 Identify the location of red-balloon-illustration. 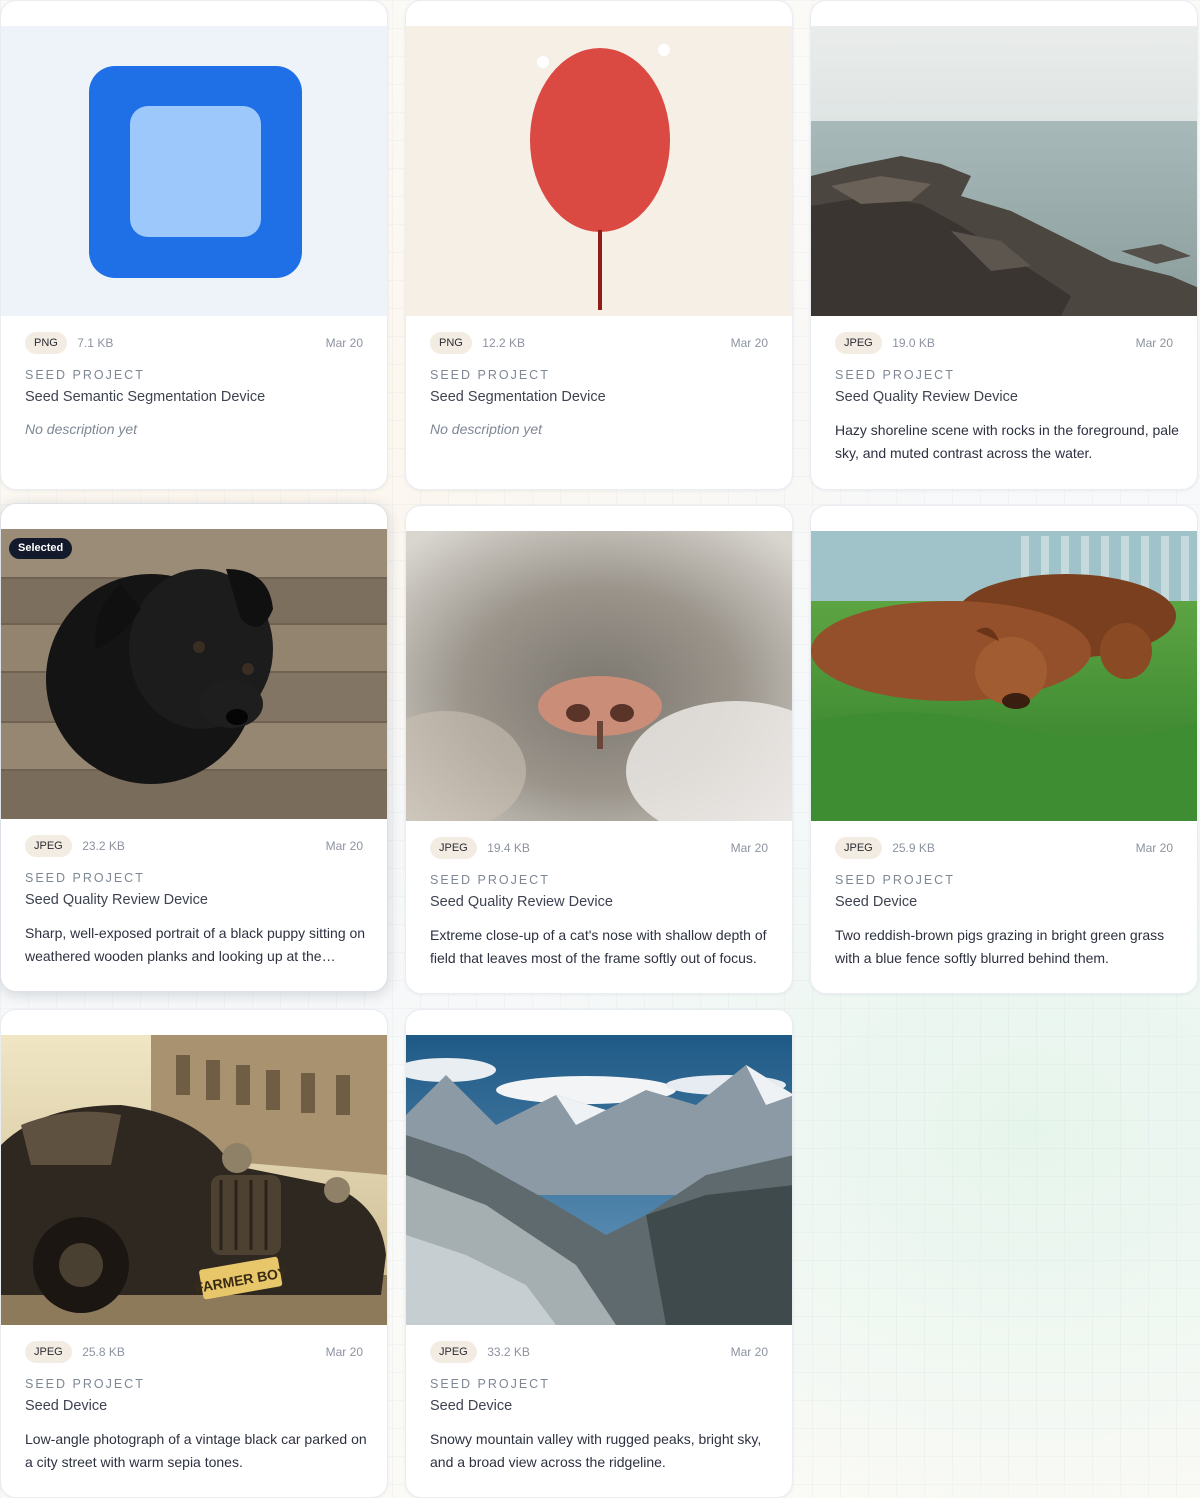
(599, 171).